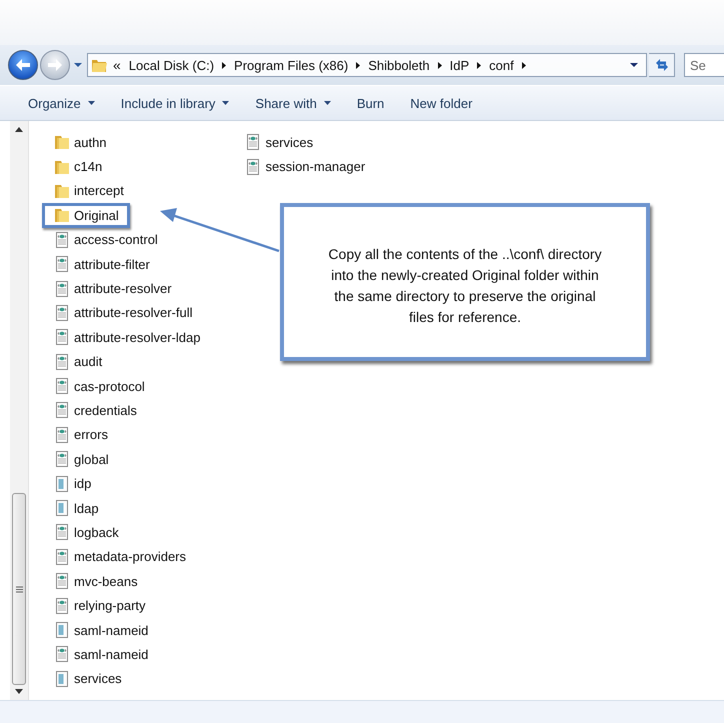 The image size is (724, 723). I want to click on menu-button: Include in library, so click(175, 103).